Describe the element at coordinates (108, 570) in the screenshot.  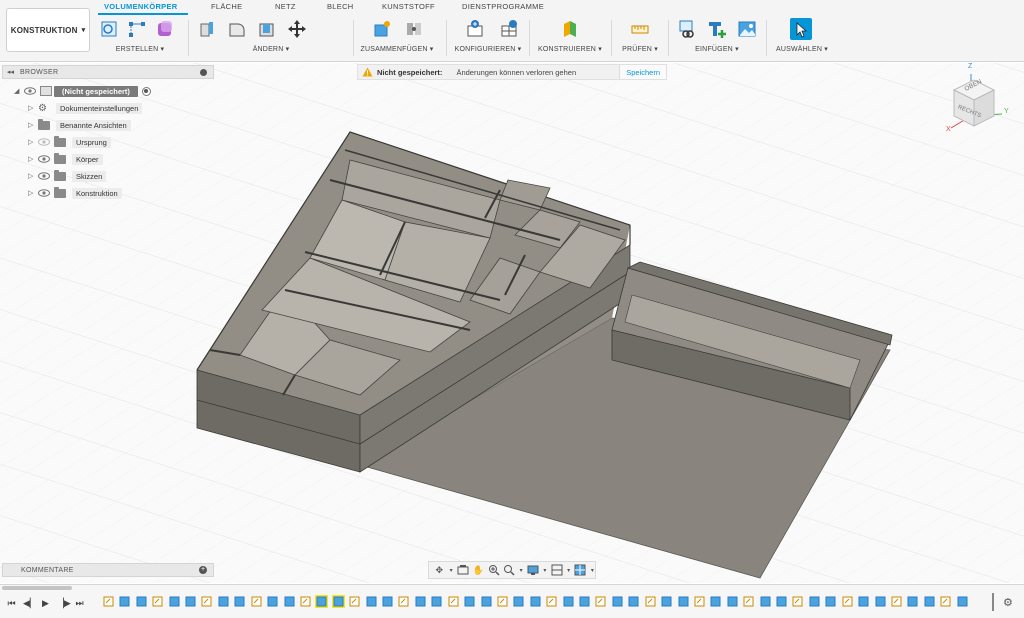
I see `comments-panel-header: KOMMENTARE +` at that location.